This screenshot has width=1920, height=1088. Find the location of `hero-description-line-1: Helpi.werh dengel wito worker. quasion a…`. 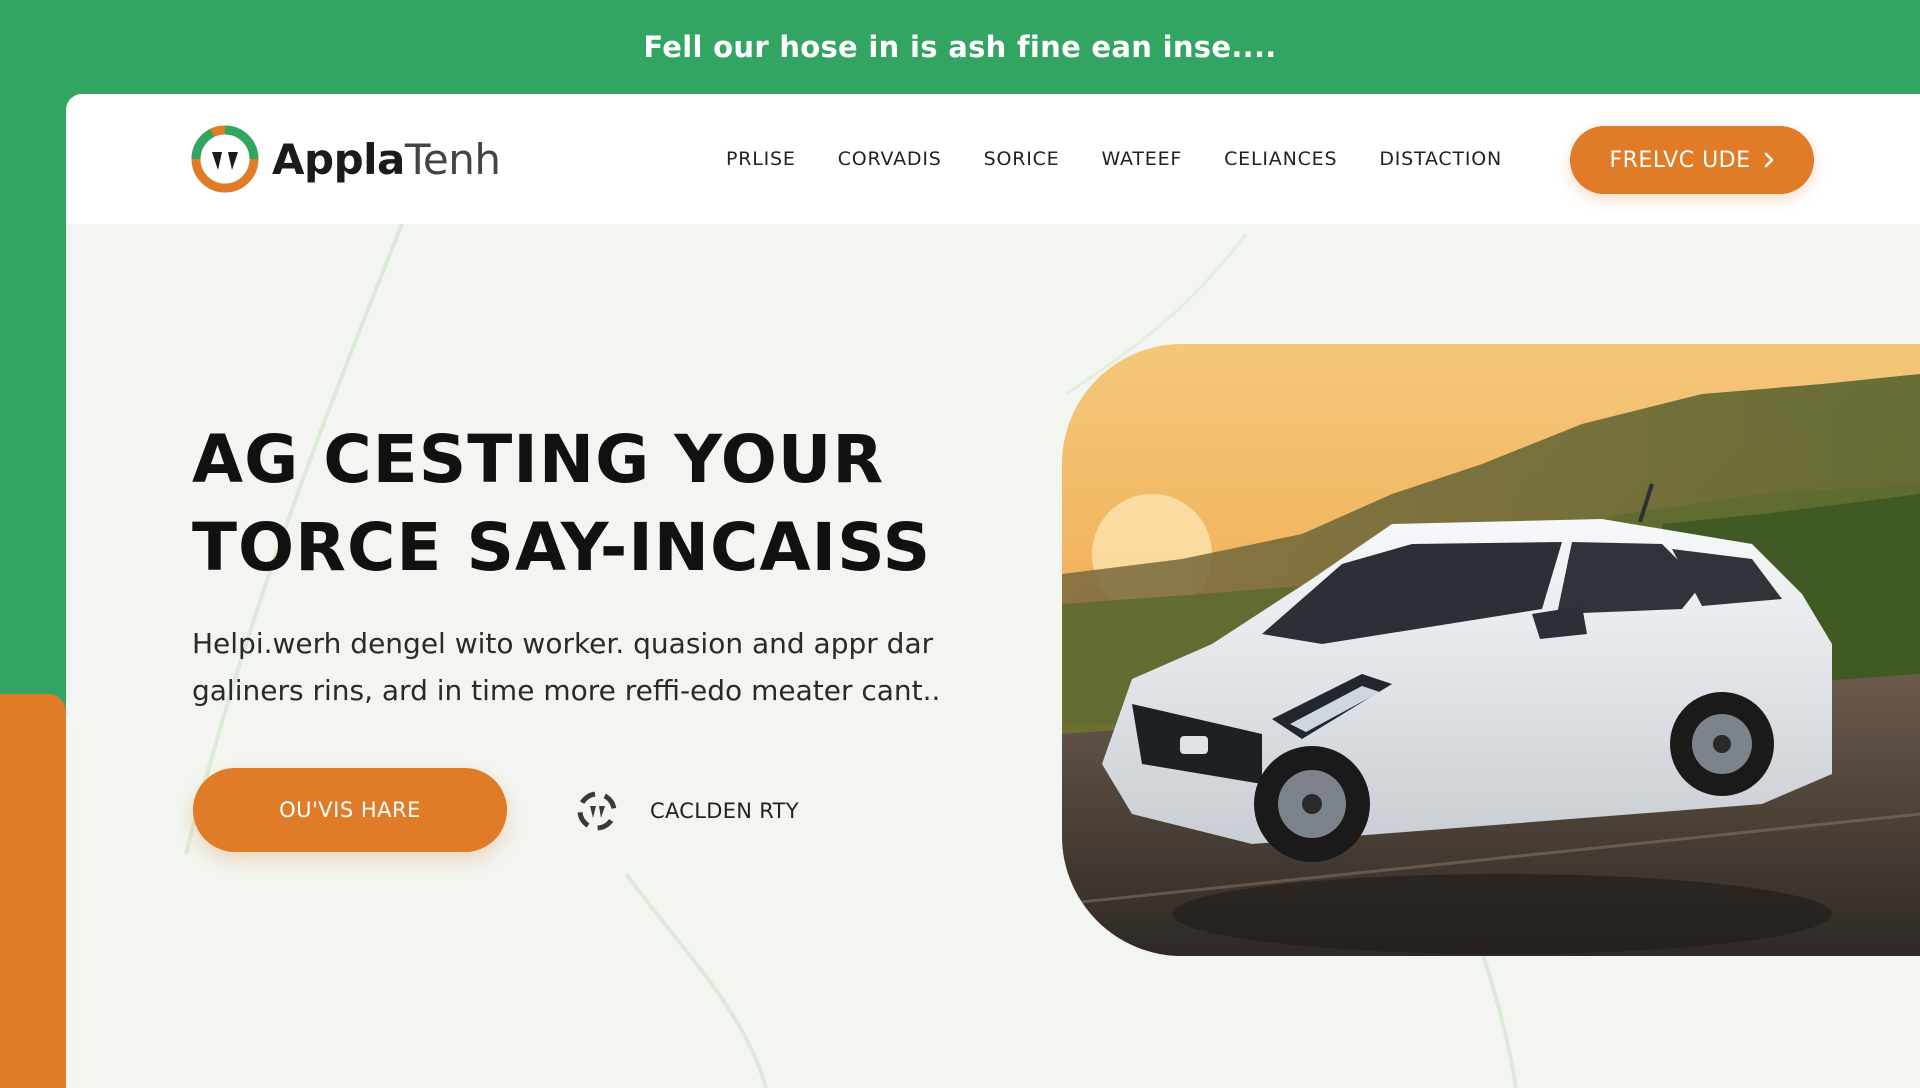

hero-description-line-1: Helpi.werh dengel wito worker. quasion a… is located at coordinates (563, 643).